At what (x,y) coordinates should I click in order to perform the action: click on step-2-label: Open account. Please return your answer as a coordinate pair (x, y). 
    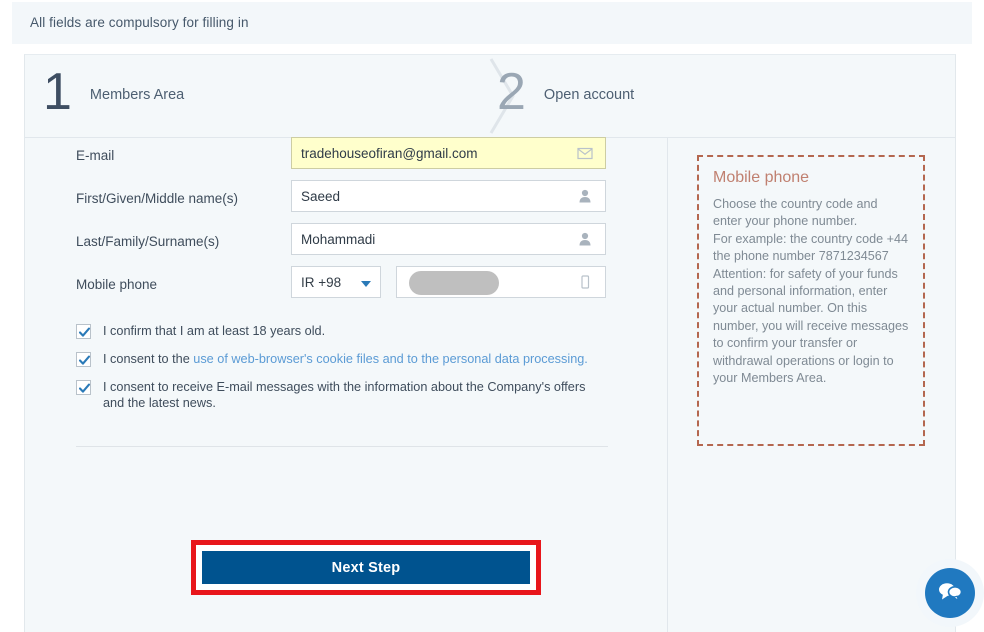
    Looking at the image, I should click on (589, 95).